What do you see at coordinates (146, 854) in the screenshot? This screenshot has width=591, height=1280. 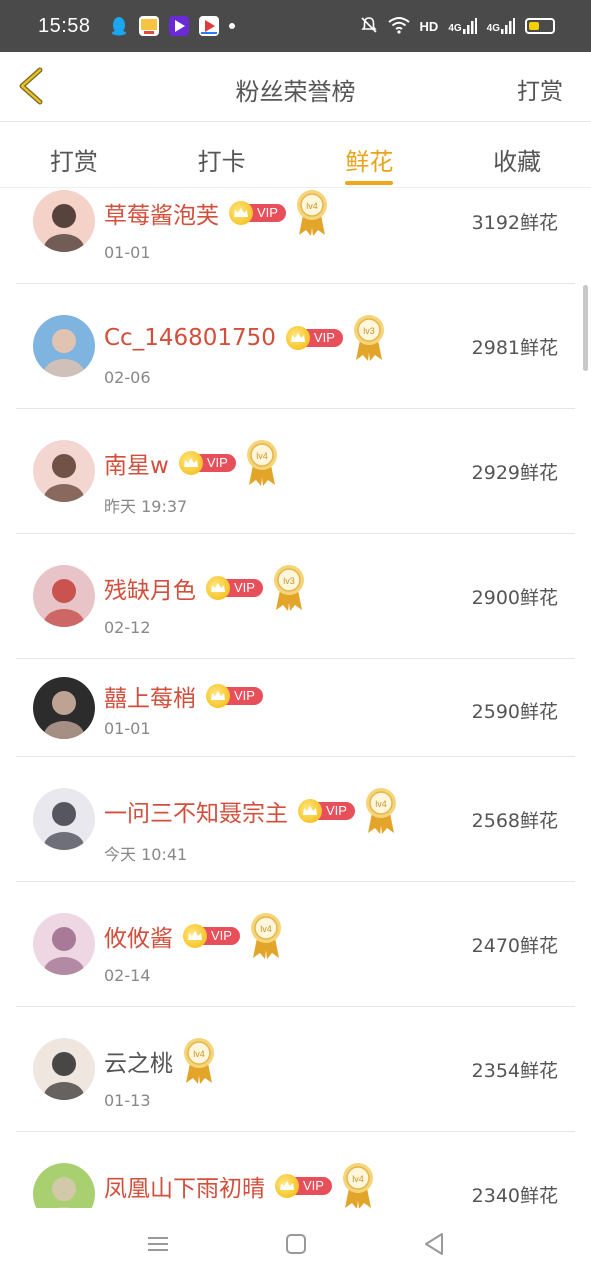 I see `fan-date: 今天 10:41` at bounding box center [146, 854].